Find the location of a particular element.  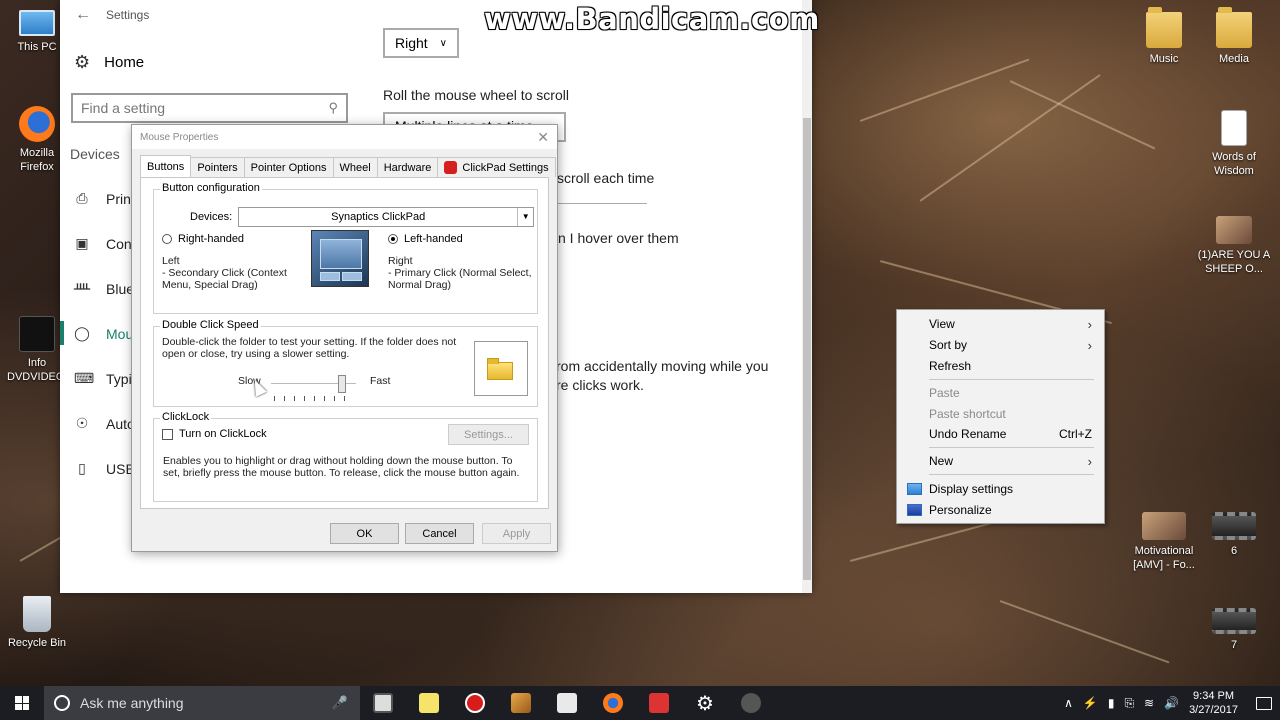

taskbar-bandicam is located at coordinates (475, 703).